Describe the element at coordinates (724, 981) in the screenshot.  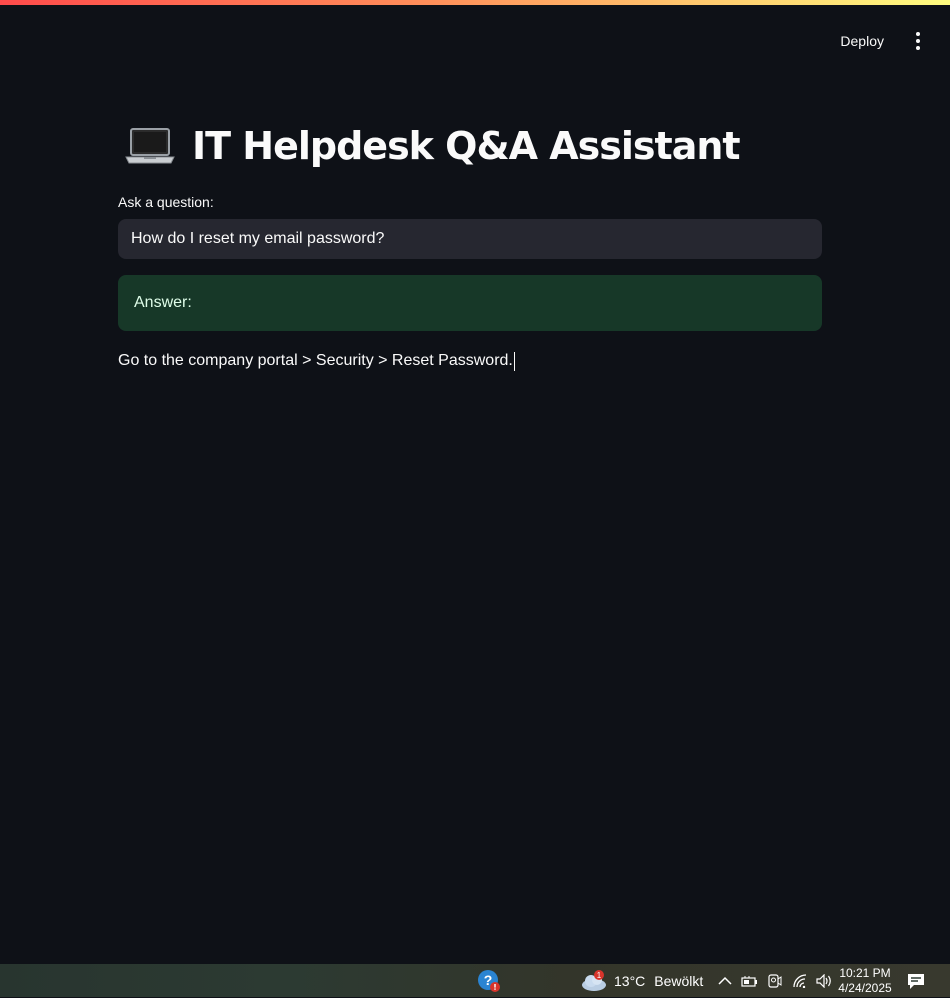
I see `chevron-up-icon` at that location.